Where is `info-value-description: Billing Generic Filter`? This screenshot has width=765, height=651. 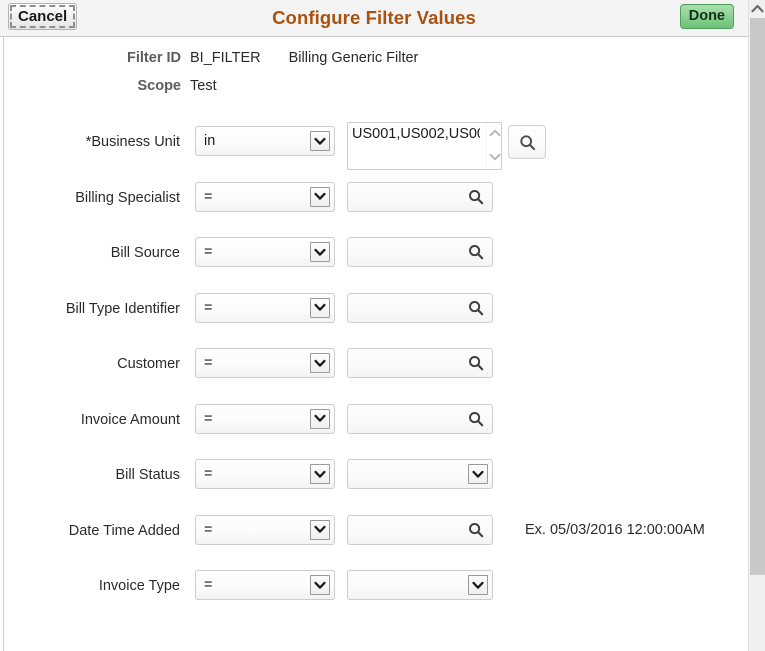 info-value-description: Billing Generic Filter is located at coordinates (353, 58).